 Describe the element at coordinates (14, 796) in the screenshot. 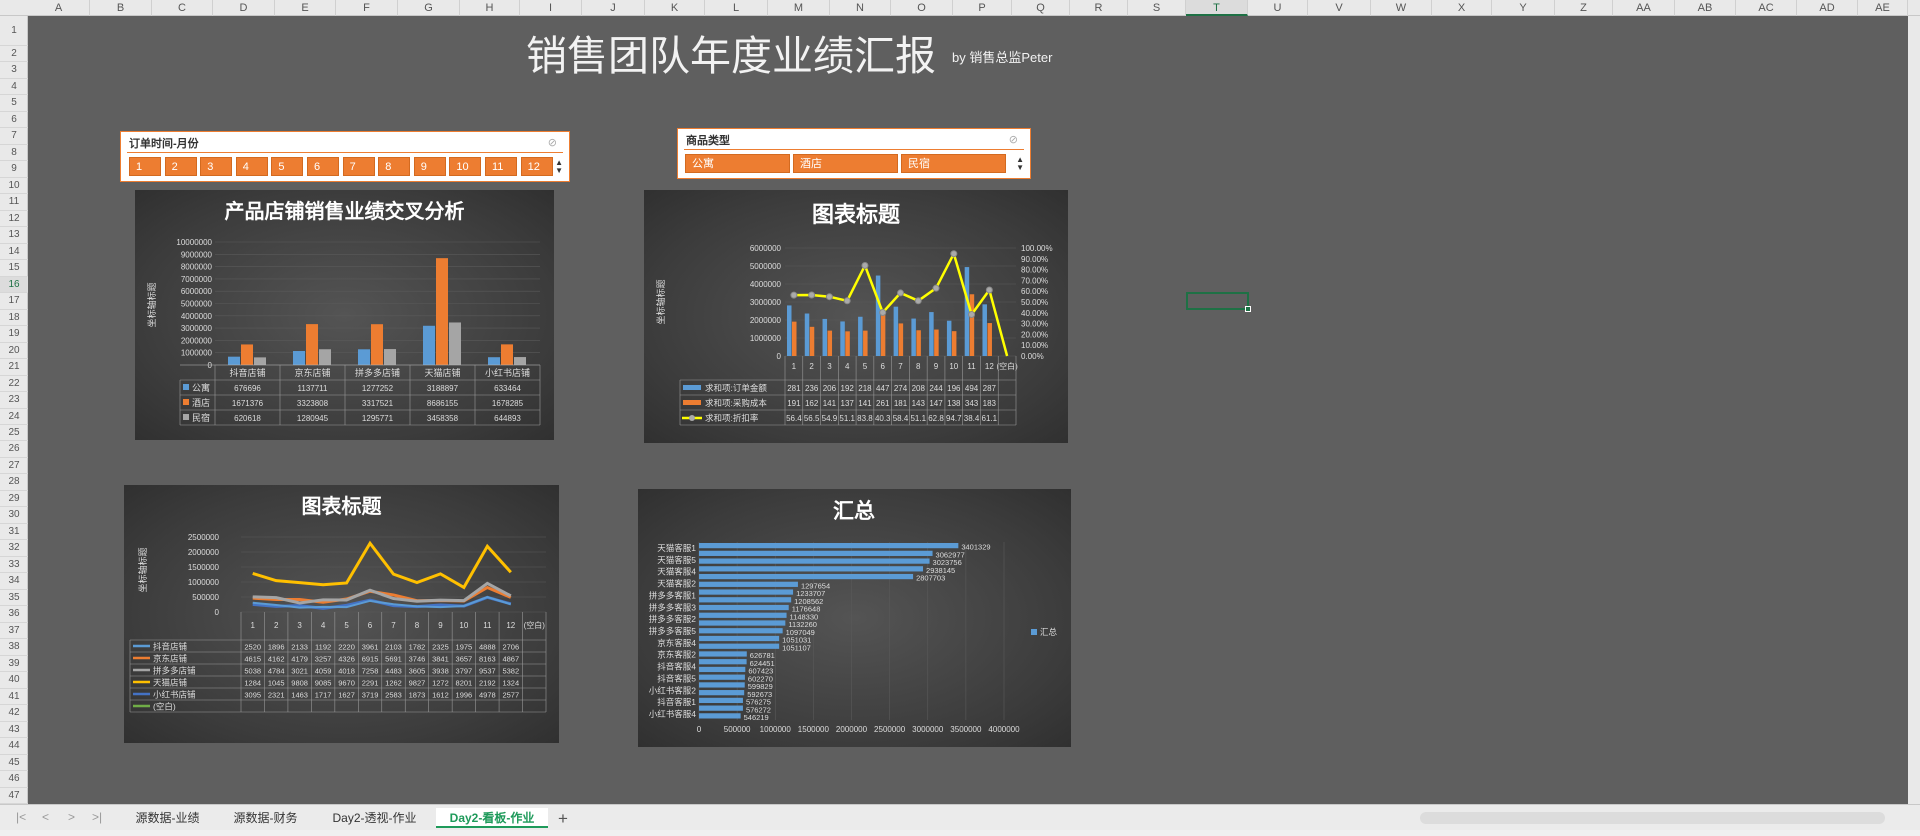

I see `row-header-47: 47` at that location.